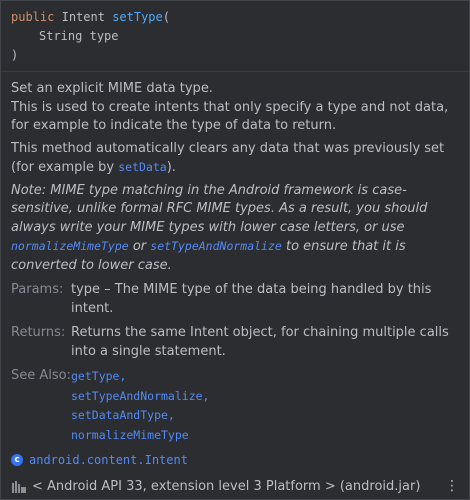  What do you see at coordinates (98, 376) in the screenshot?
I see `see-also-gettype-link: getType,` at bounding box center [98, 376].